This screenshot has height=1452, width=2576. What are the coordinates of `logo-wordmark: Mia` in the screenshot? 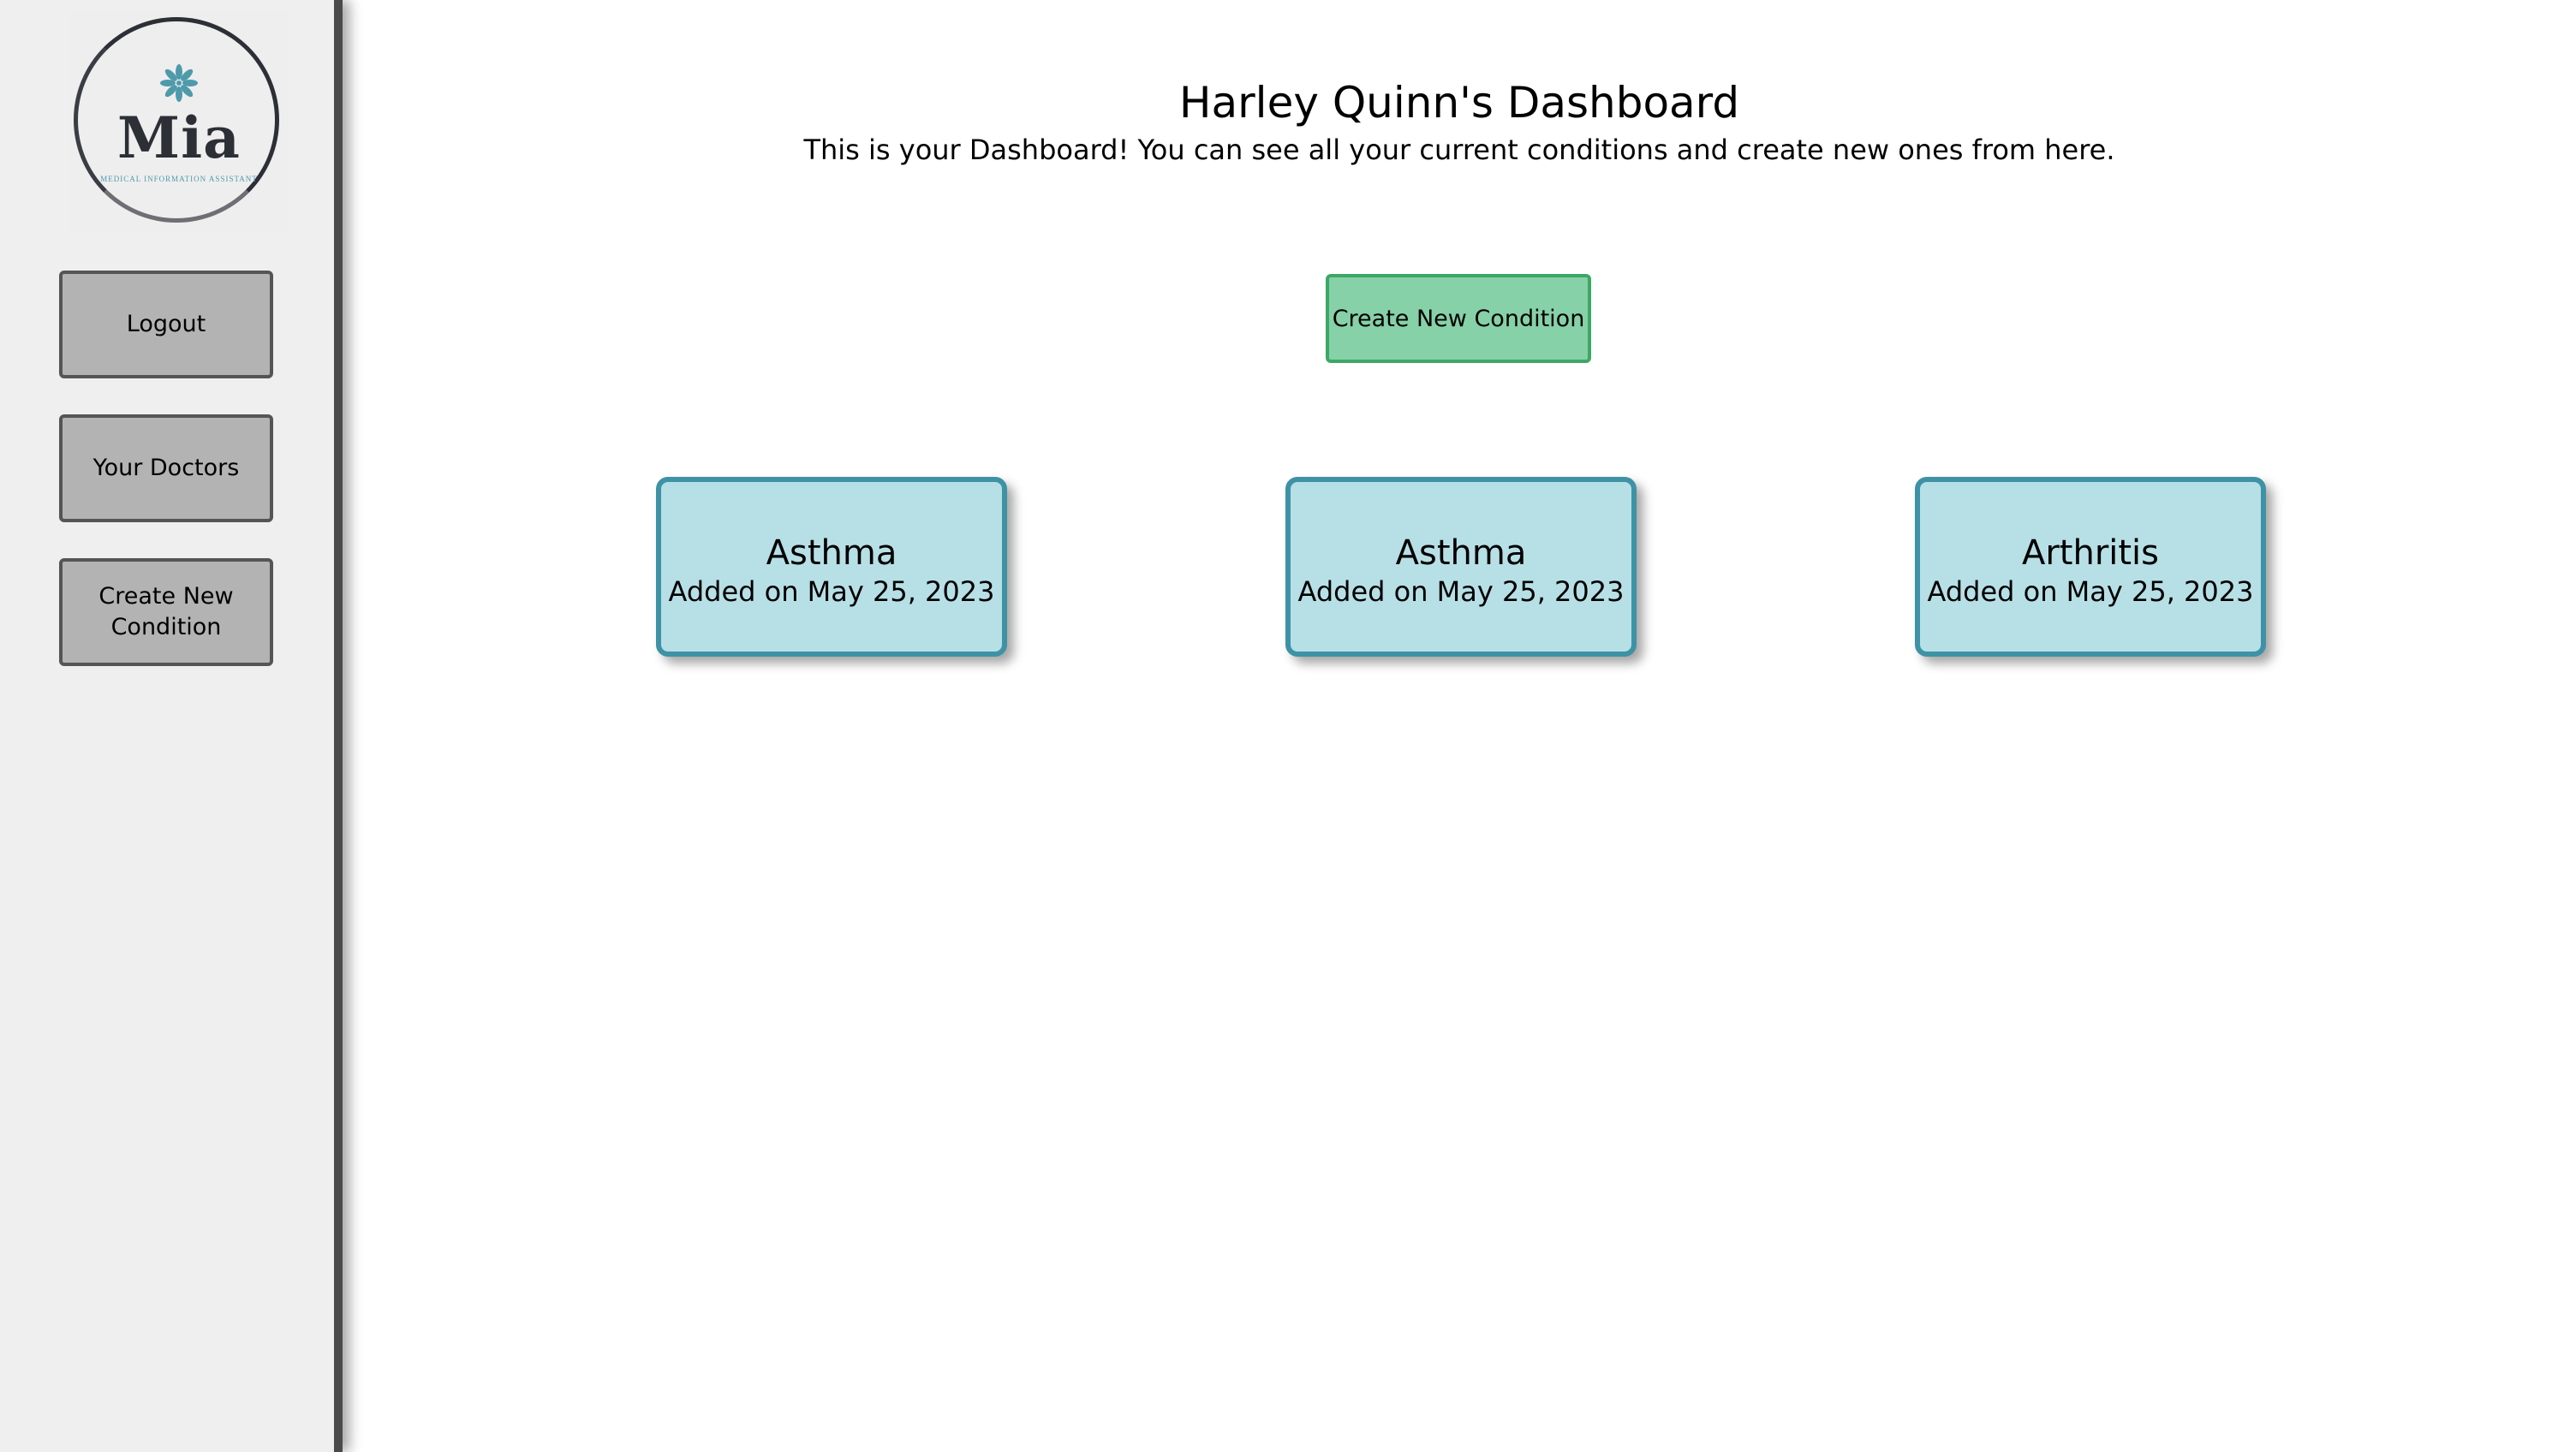 It's located at (179, 138).